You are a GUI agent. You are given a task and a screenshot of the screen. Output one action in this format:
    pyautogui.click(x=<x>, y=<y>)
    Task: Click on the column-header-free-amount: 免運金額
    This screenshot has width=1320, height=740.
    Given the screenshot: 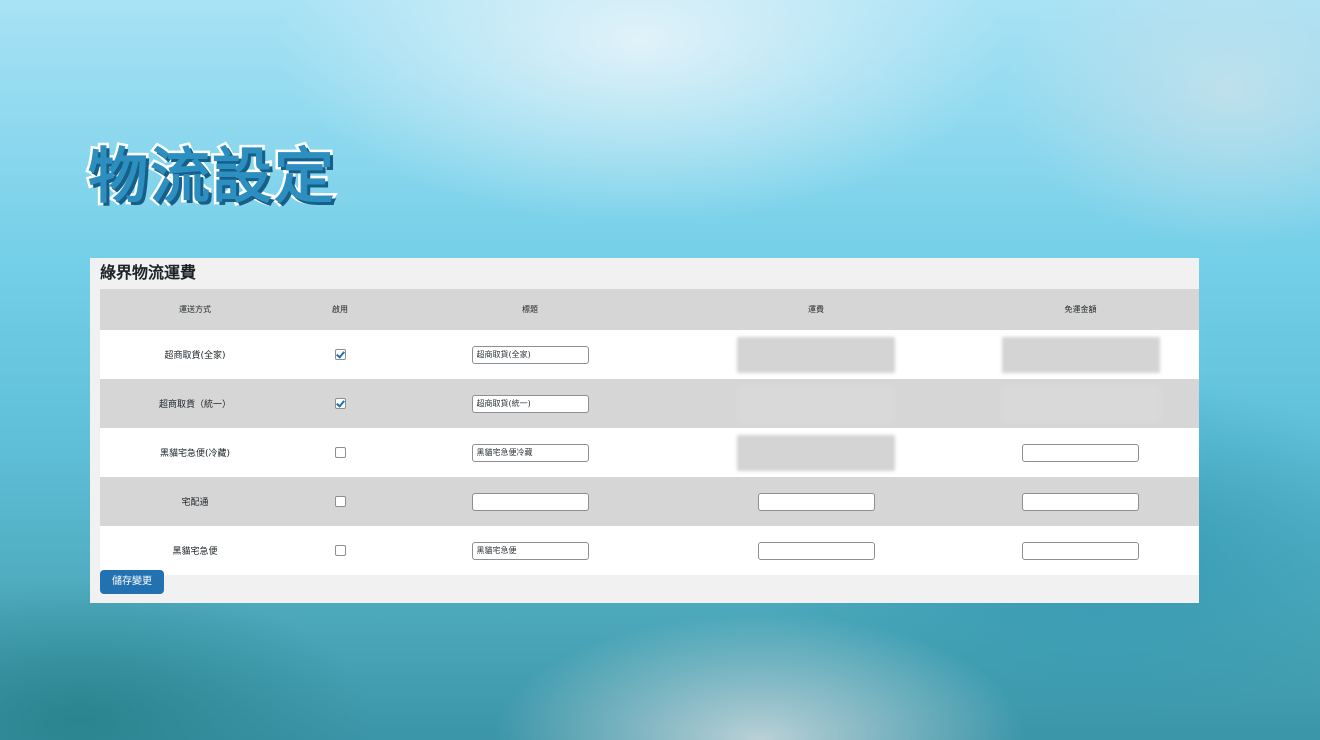 What is the action you would take?
    pyautogui.click(x=1080, y=309)
    